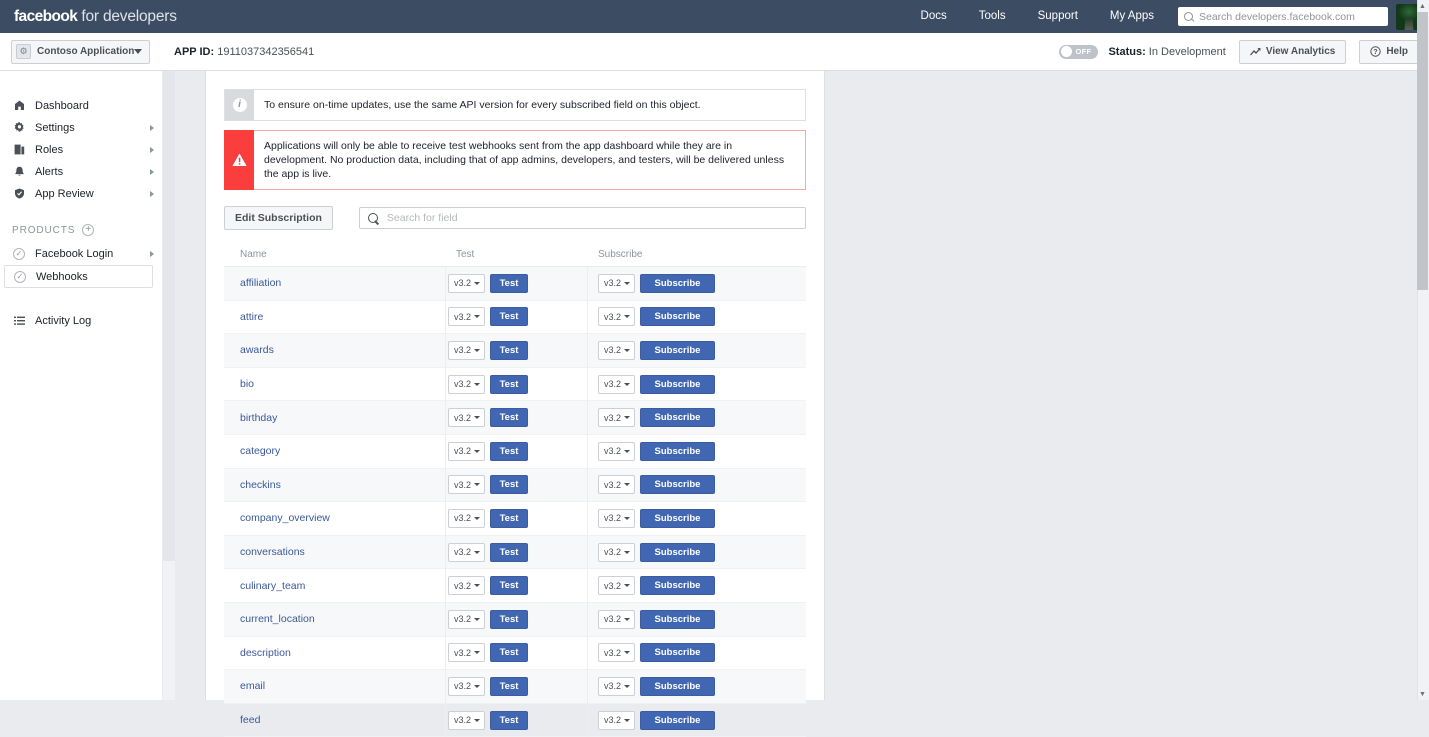  Describe the element at coordinates (81, 149) in the screenshot. I see `sidebar-item-roles: Roles` at that location.